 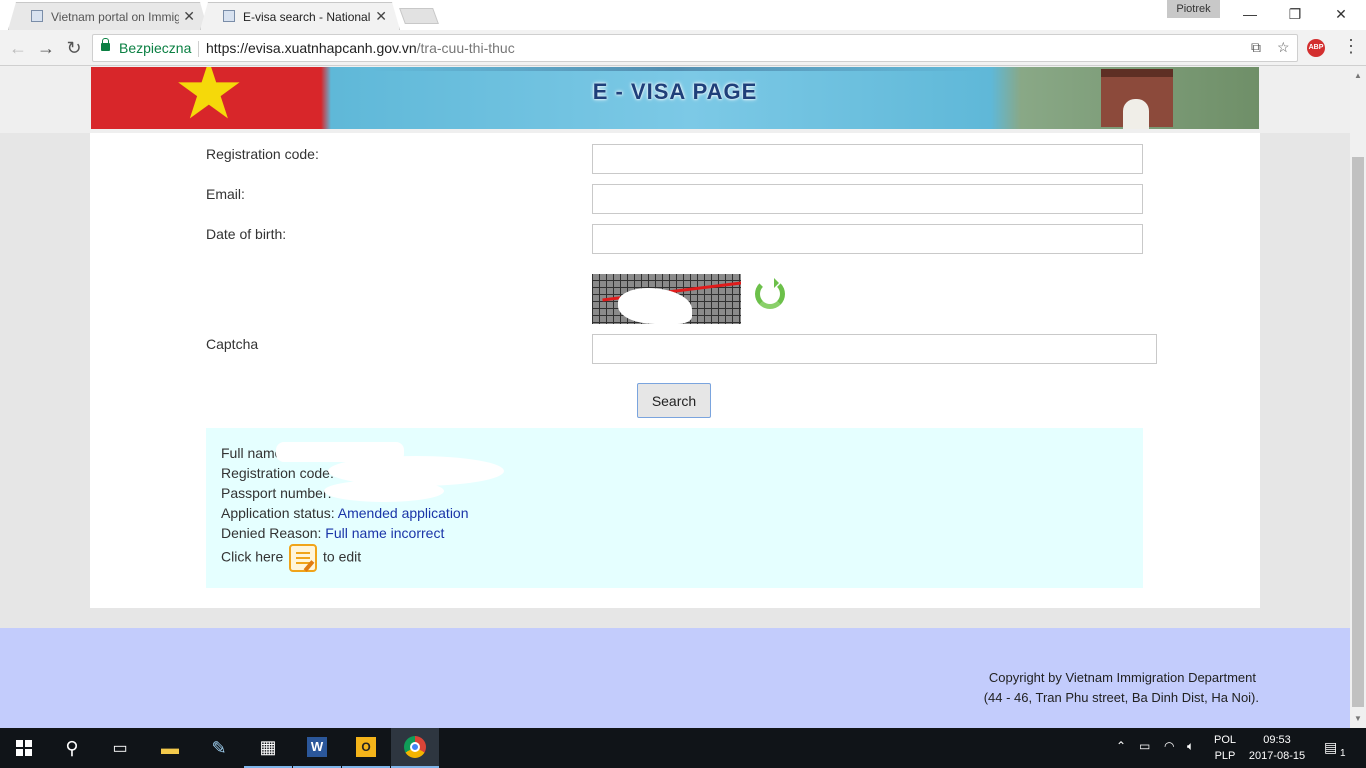 I want to click on clock-time: 09:53, so click(x=1277, y=740).